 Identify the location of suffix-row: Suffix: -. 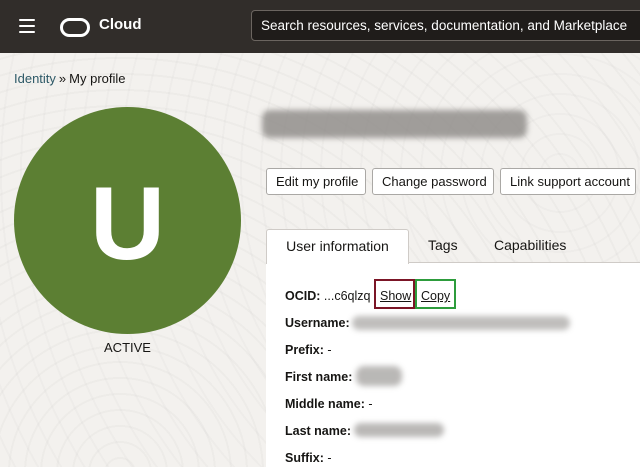
(308, 458).